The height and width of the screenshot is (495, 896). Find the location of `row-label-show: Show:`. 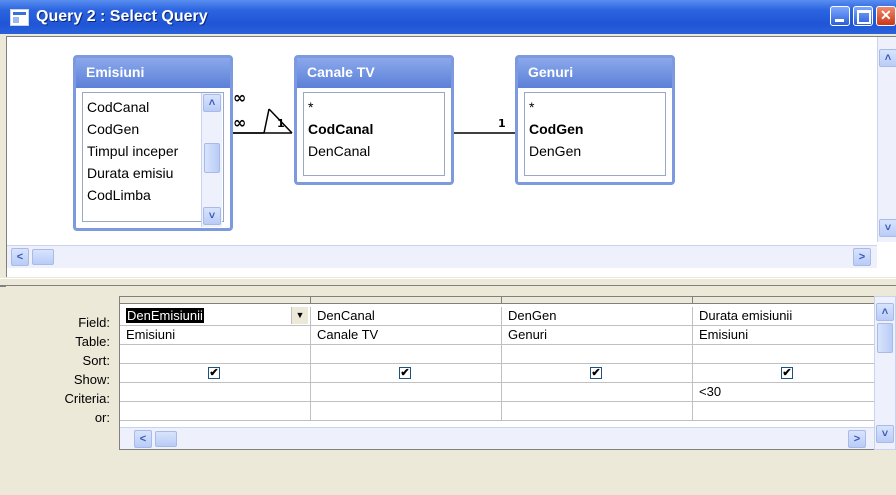

row-label-show: Show: is located at coordinates (91, 379).